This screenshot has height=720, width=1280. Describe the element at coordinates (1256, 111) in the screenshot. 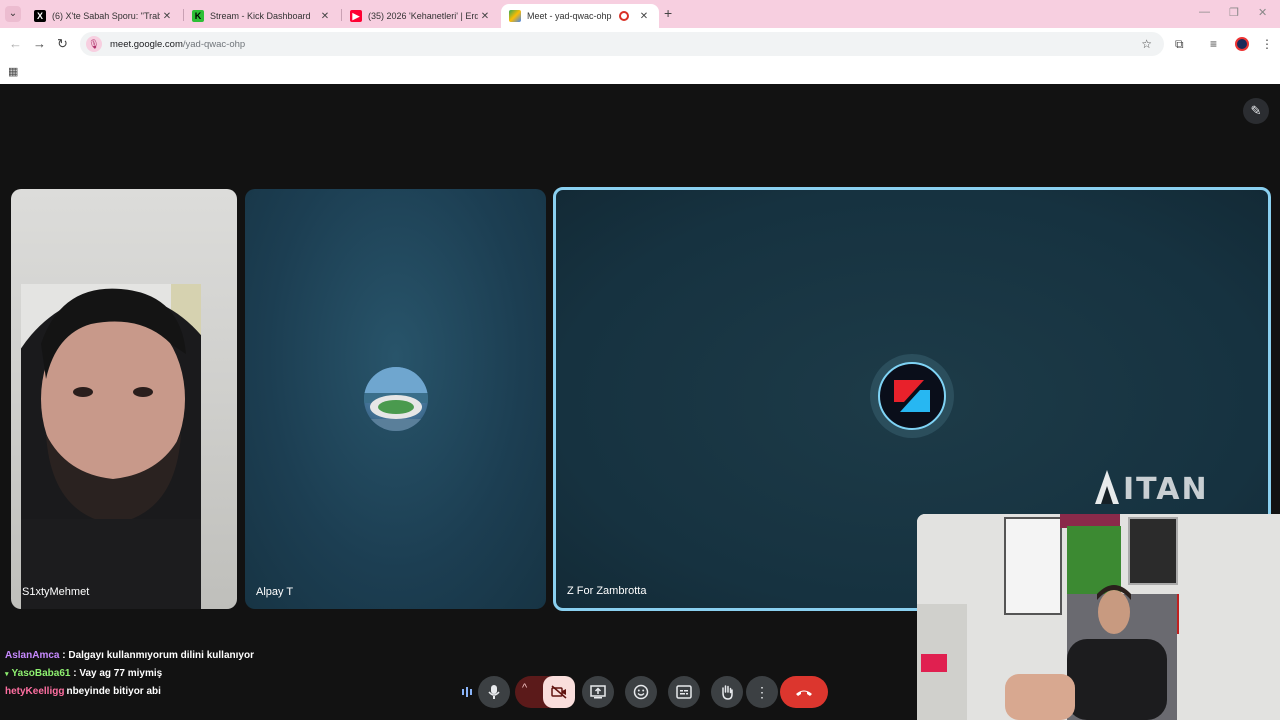

I see `edit-pencil-icon: ✎` at that location.